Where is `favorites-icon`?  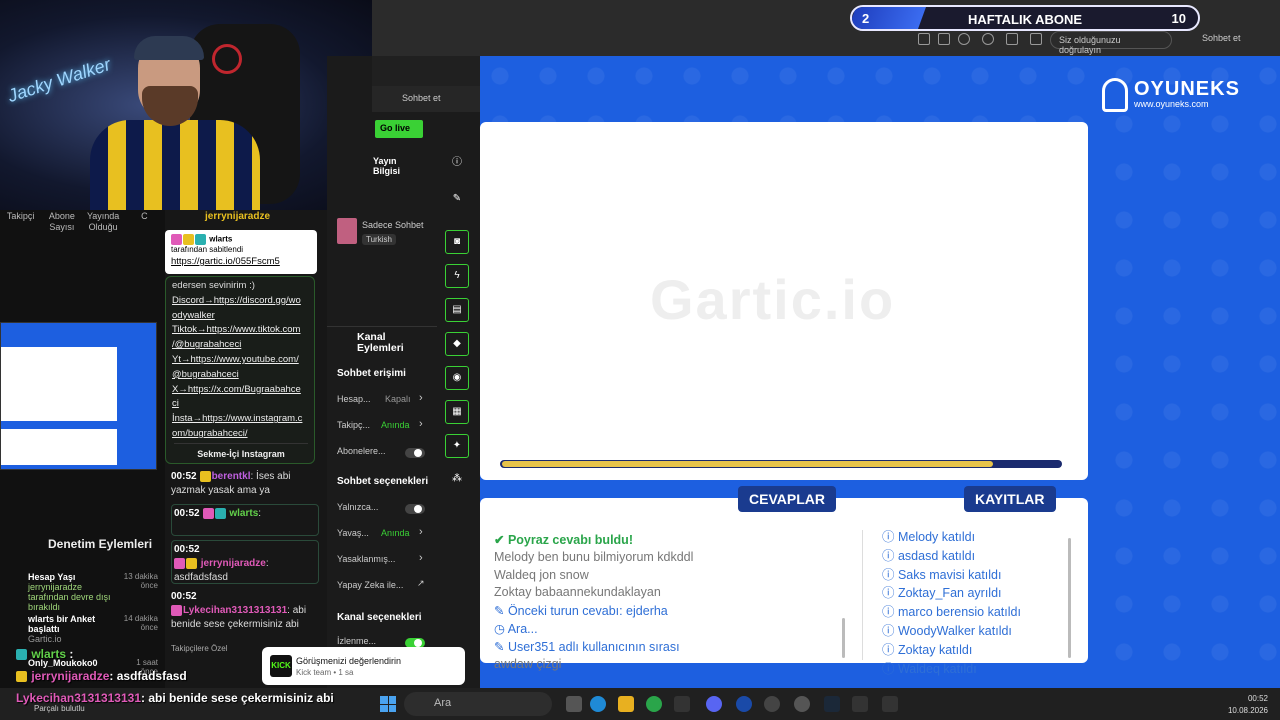 favorites-icon is located at coordinates (1036, 39).